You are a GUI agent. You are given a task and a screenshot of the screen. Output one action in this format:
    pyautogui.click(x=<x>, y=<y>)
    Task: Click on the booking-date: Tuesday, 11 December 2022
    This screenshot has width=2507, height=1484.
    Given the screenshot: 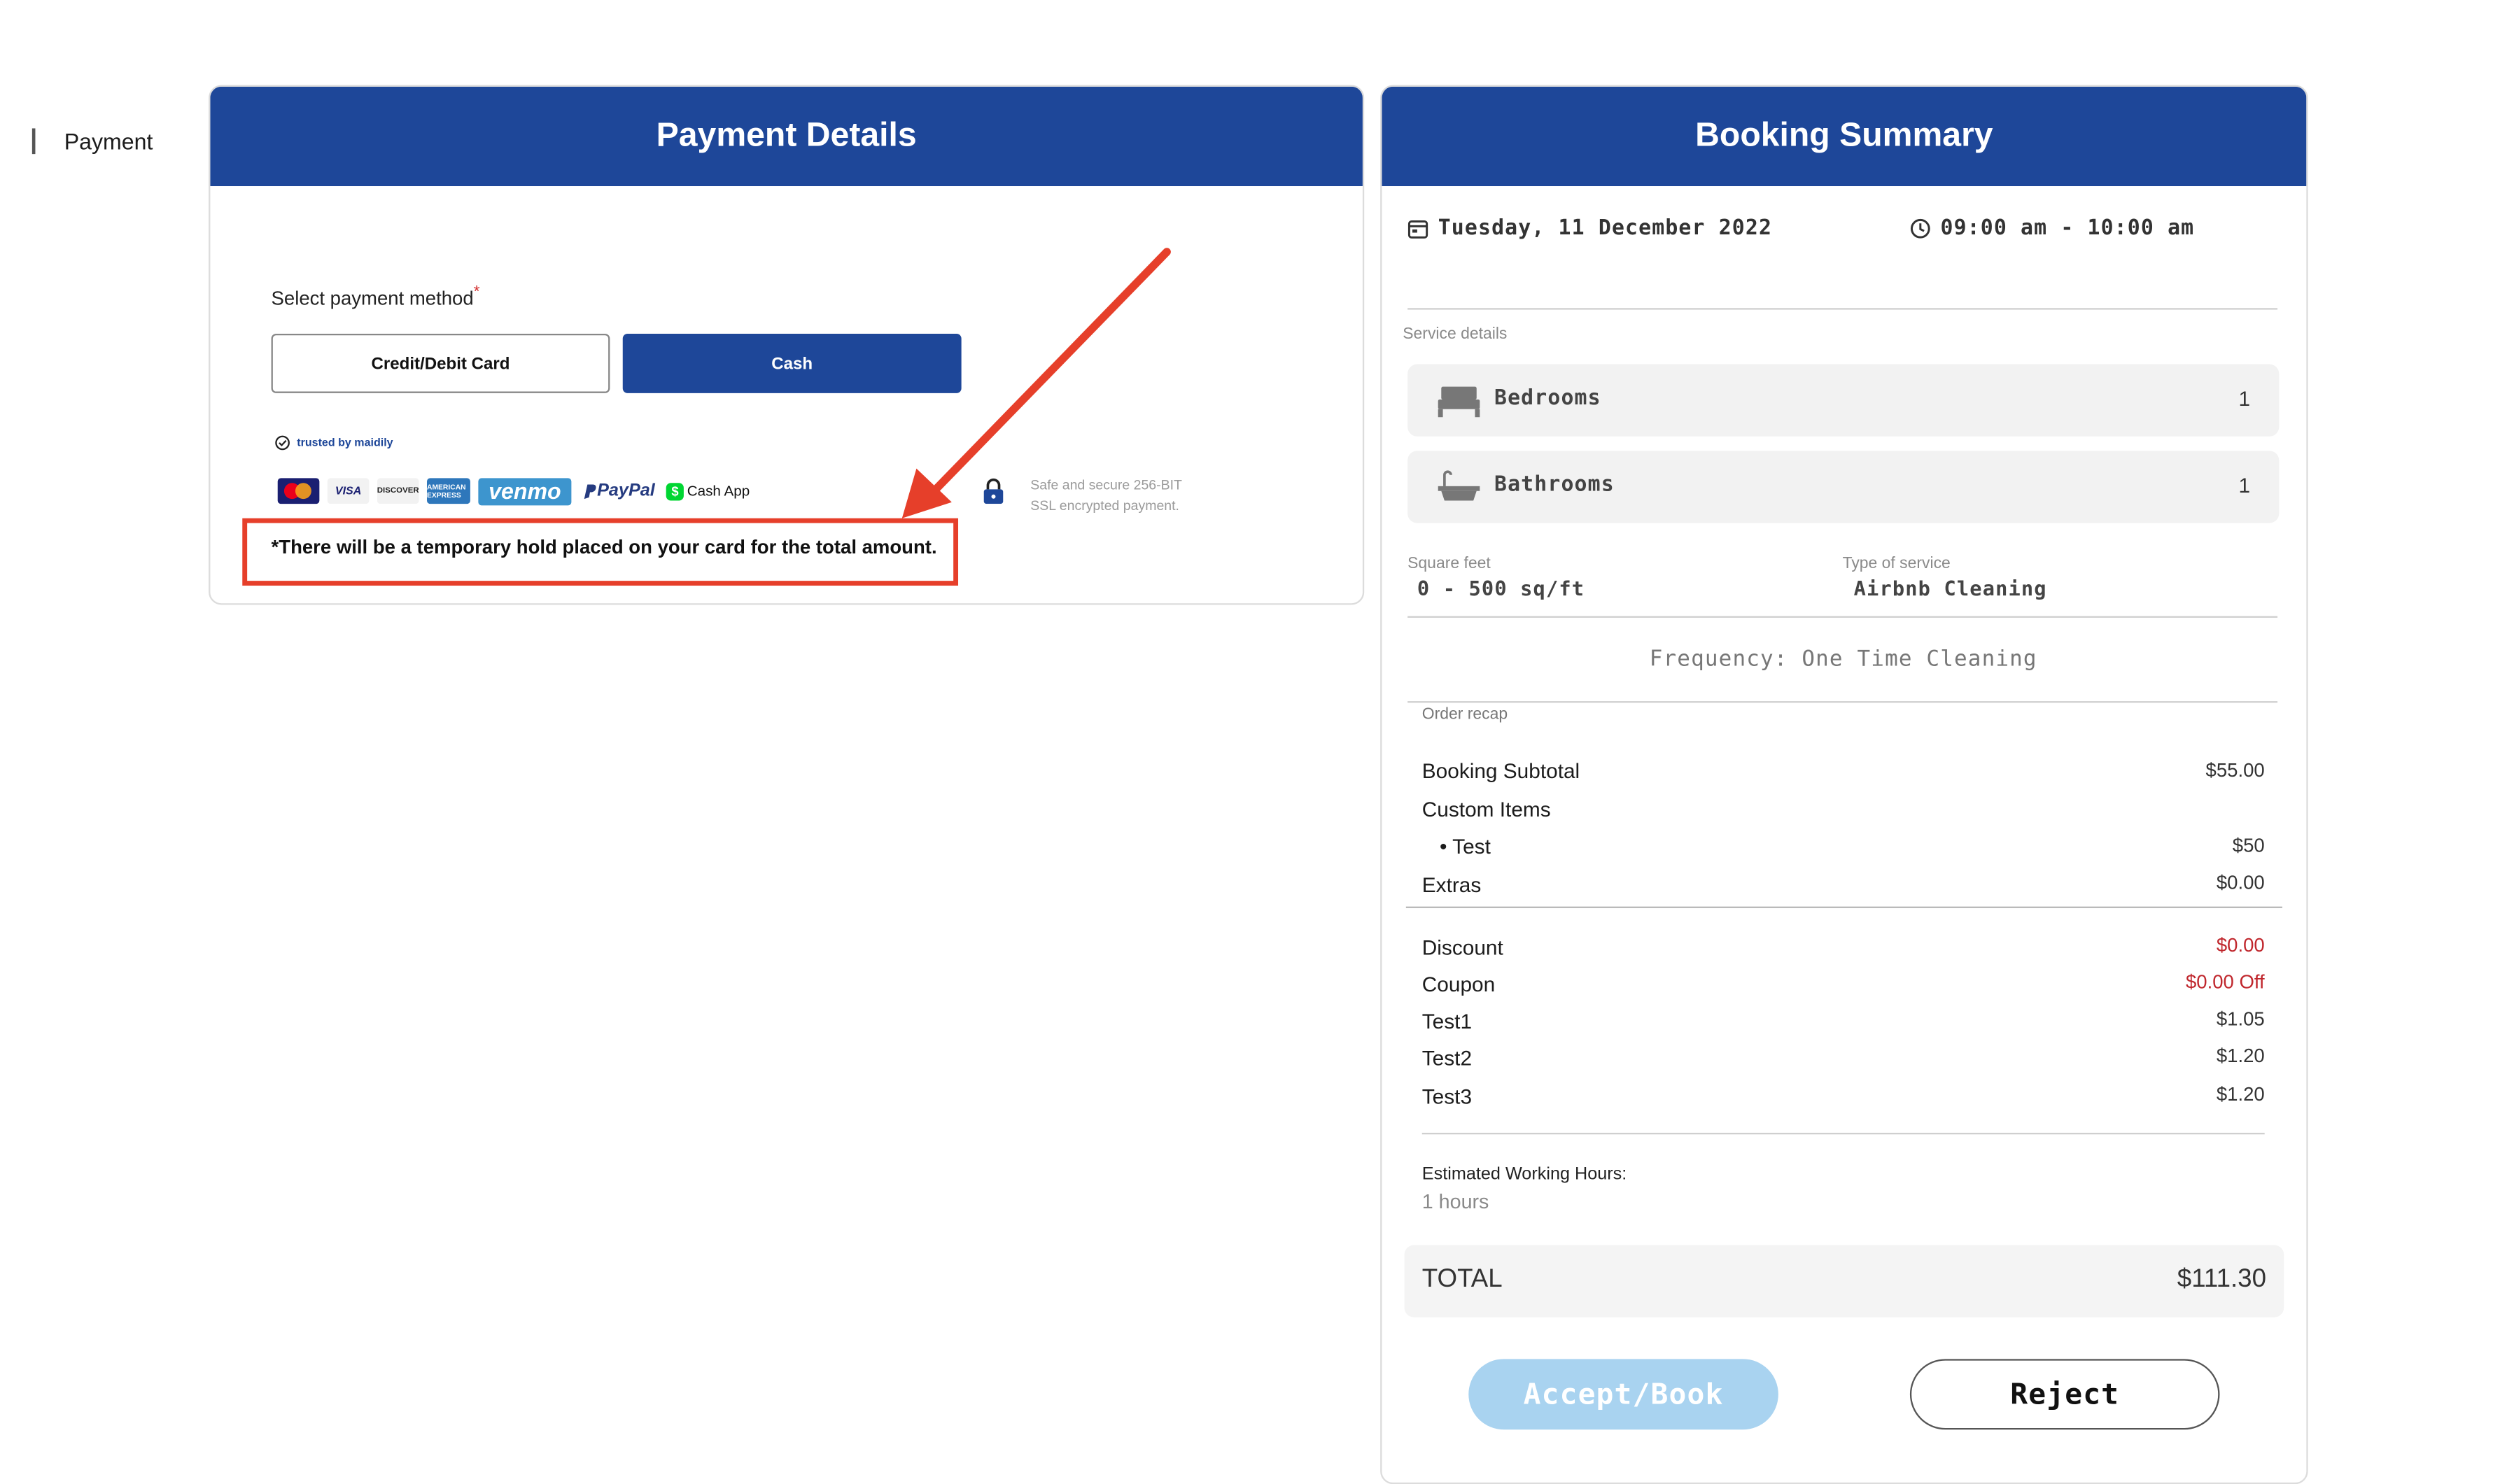 What is the action you would take?
    pyautogui.click(x=1589, y=229)
    